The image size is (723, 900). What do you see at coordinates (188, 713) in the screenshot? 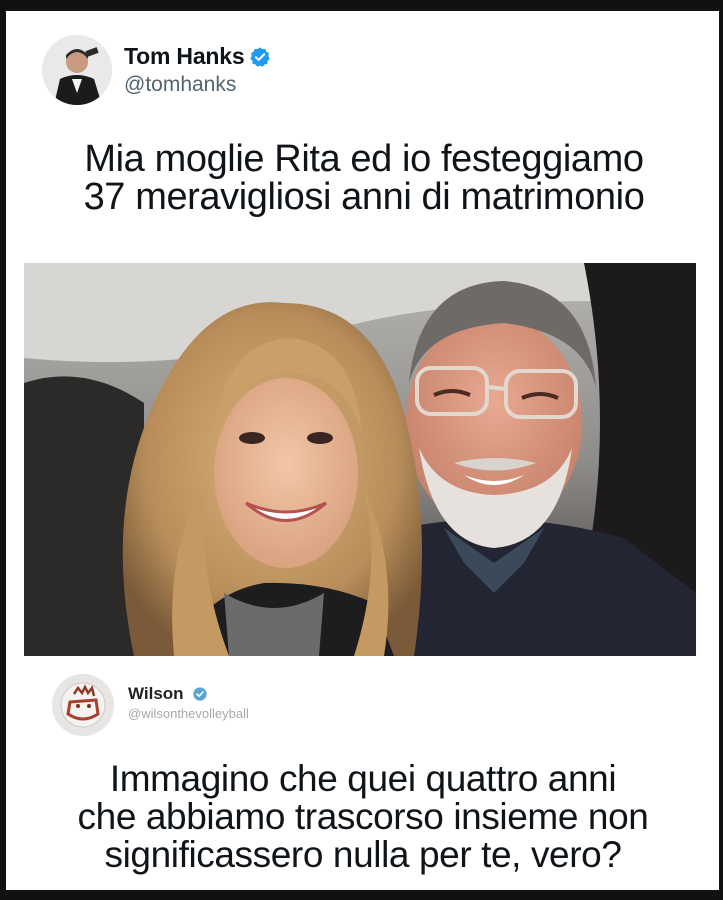
I see `reply-author-handle: @wilsonthevolleyball` at bounding box center [188, 713].